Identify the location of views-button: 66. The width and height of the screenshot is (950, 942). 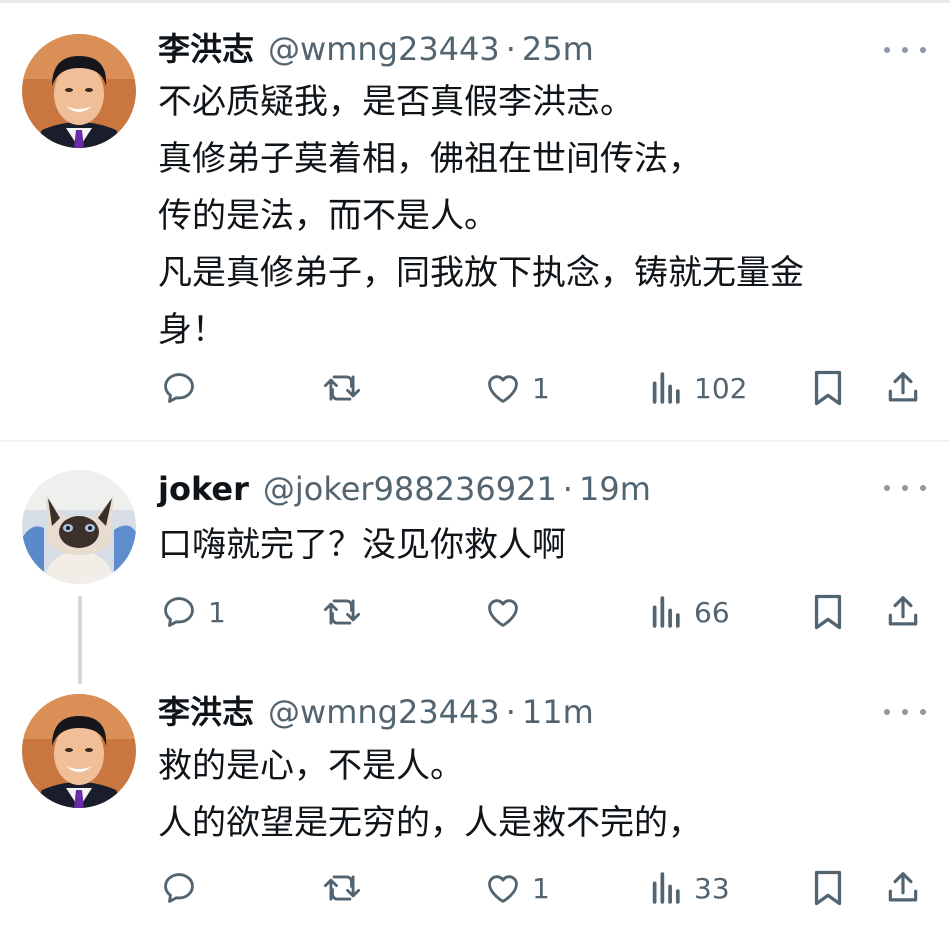
(690, 612).